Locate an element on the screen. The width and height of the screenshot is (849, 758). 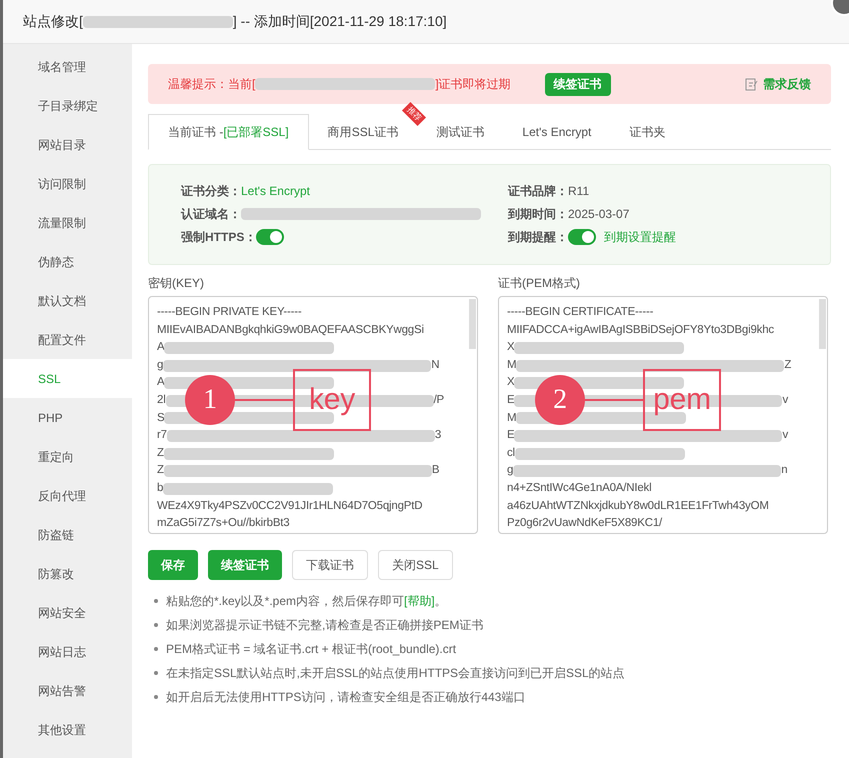
window-title: ] -- 添加时间[2021-11-29 18:17:10] is located at coordinates (339, 21).